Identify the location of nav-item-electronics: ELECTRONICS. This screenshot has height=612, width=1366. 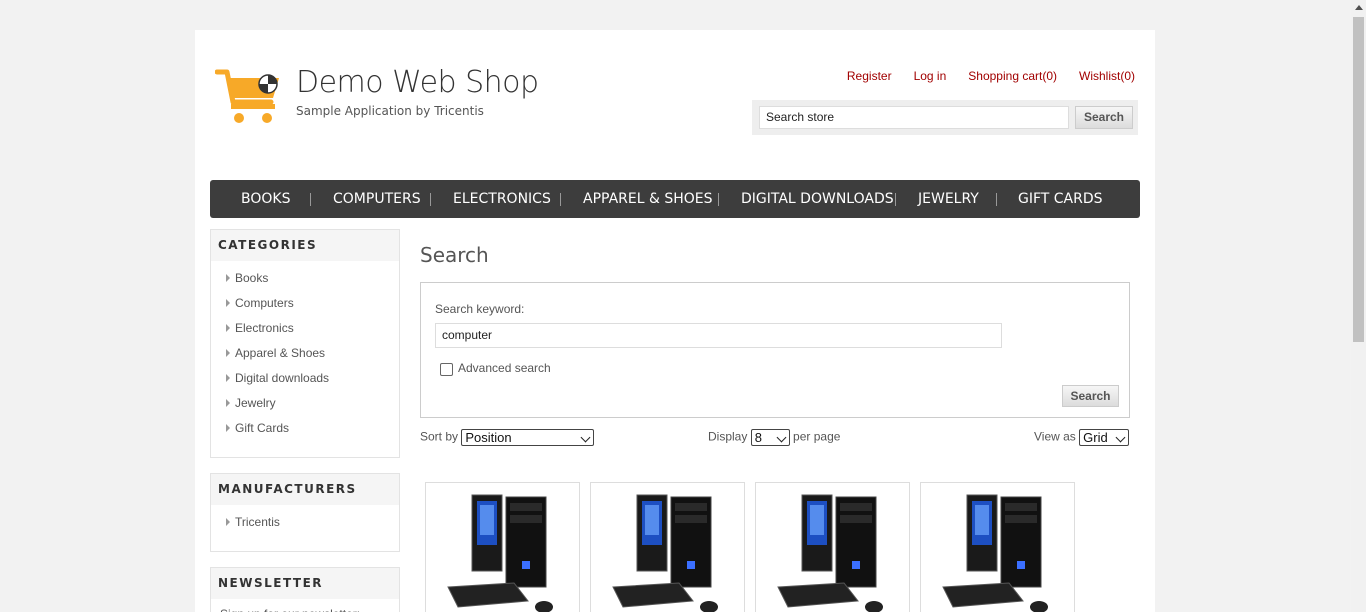
(502, 199).